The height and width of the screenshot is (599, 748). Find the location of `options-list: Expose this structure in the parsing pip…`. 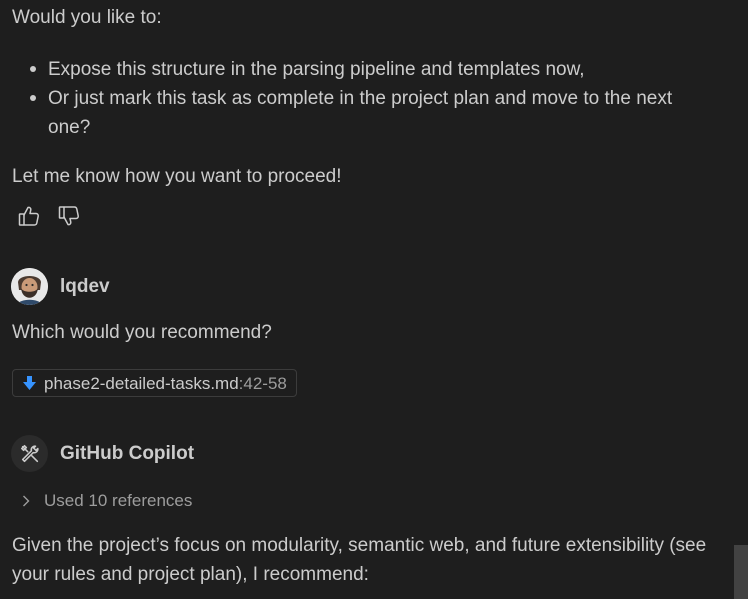

options-list: Expose this structure in the parsing pip… is located at coordinates (362, 98).